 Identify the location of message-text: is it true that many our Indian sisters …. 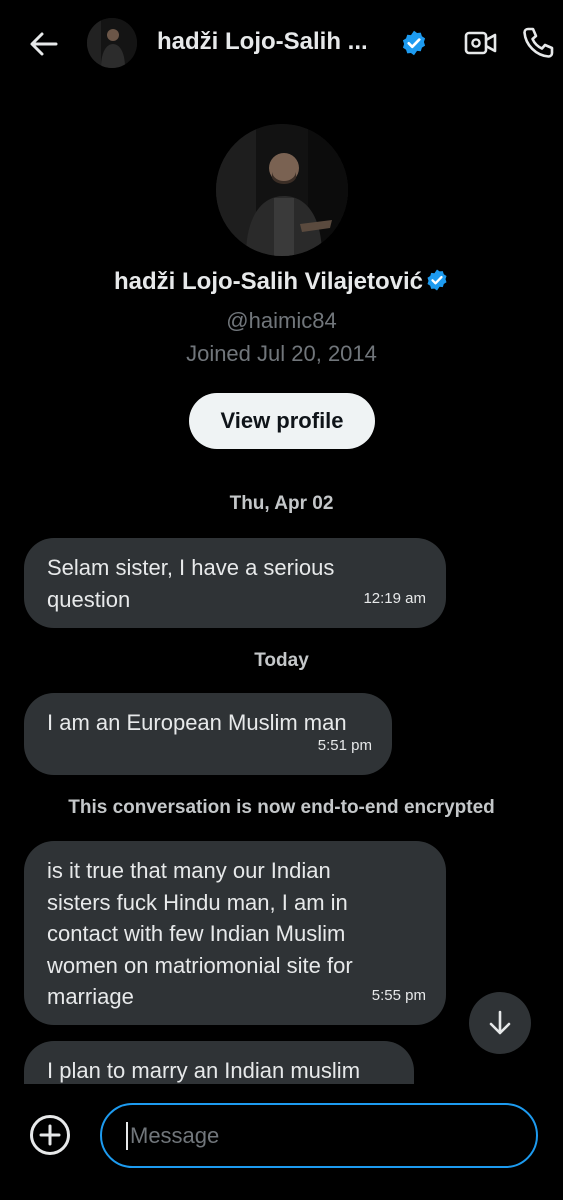
(200, 933).